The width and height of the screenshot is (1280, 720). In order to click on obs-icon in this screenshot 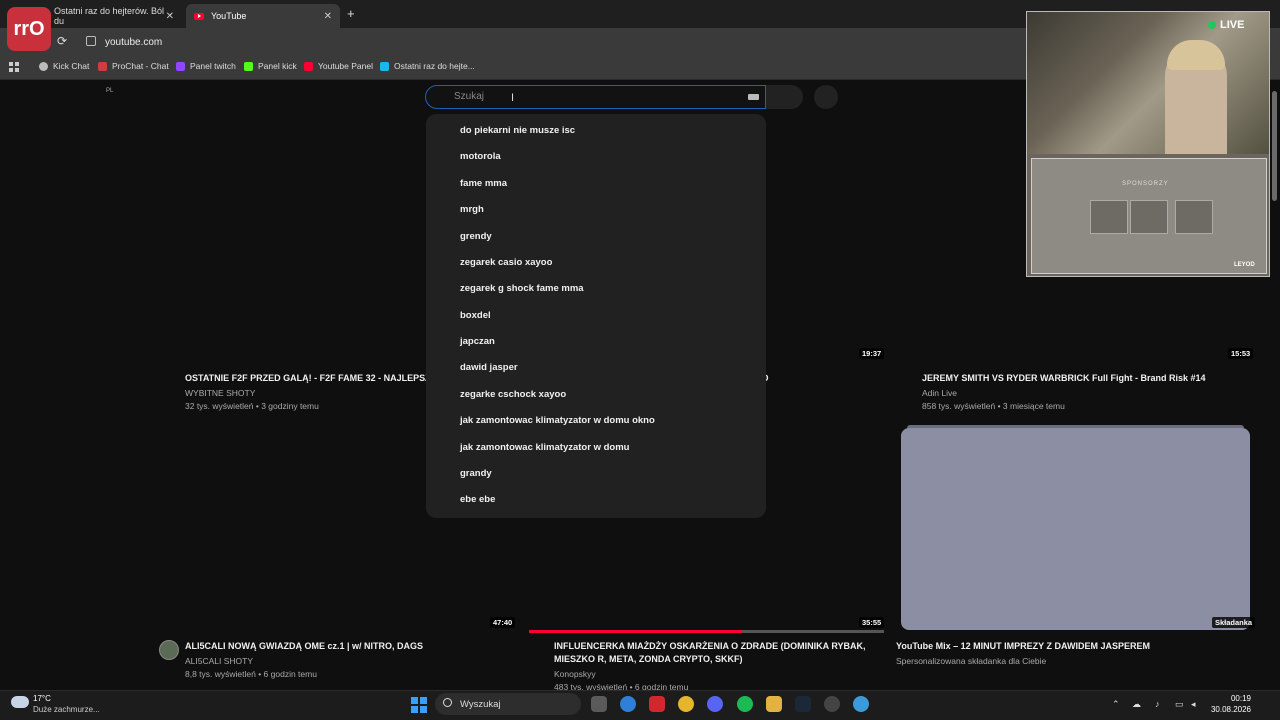, I will do `click(832, 704)`.